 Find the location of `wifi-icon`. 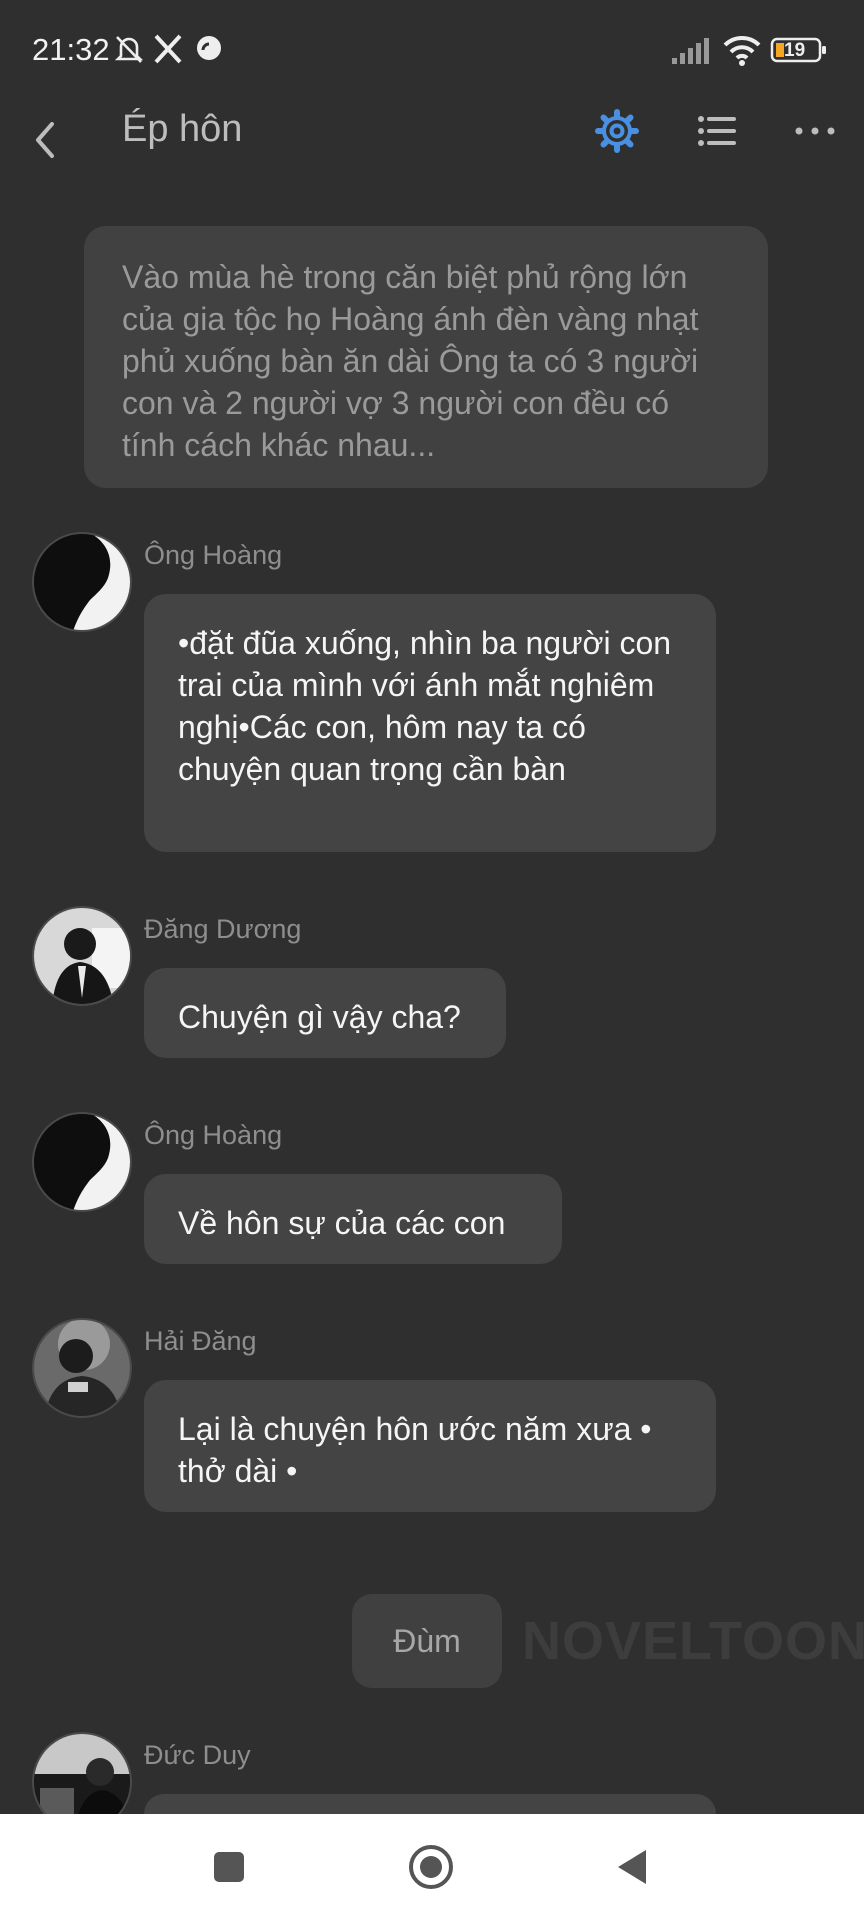

wifi-icon is located at coordinates (742, 52).